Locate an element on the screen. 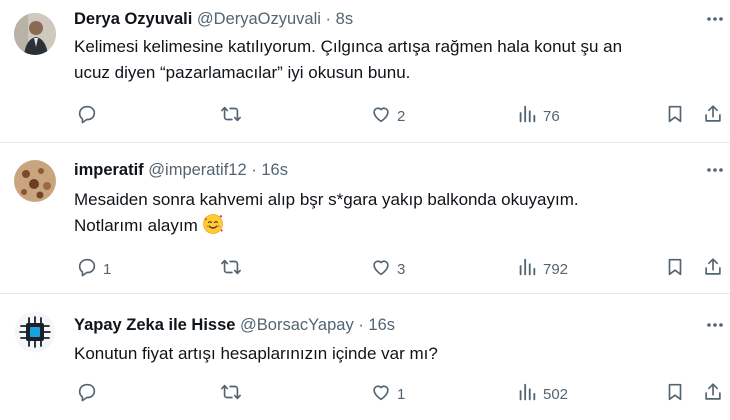 Image resolution: width=730 pixels, height=420 pixels. tweet-header: imperatif @imperatif12 · 16s is located at coordinates (181, 170).